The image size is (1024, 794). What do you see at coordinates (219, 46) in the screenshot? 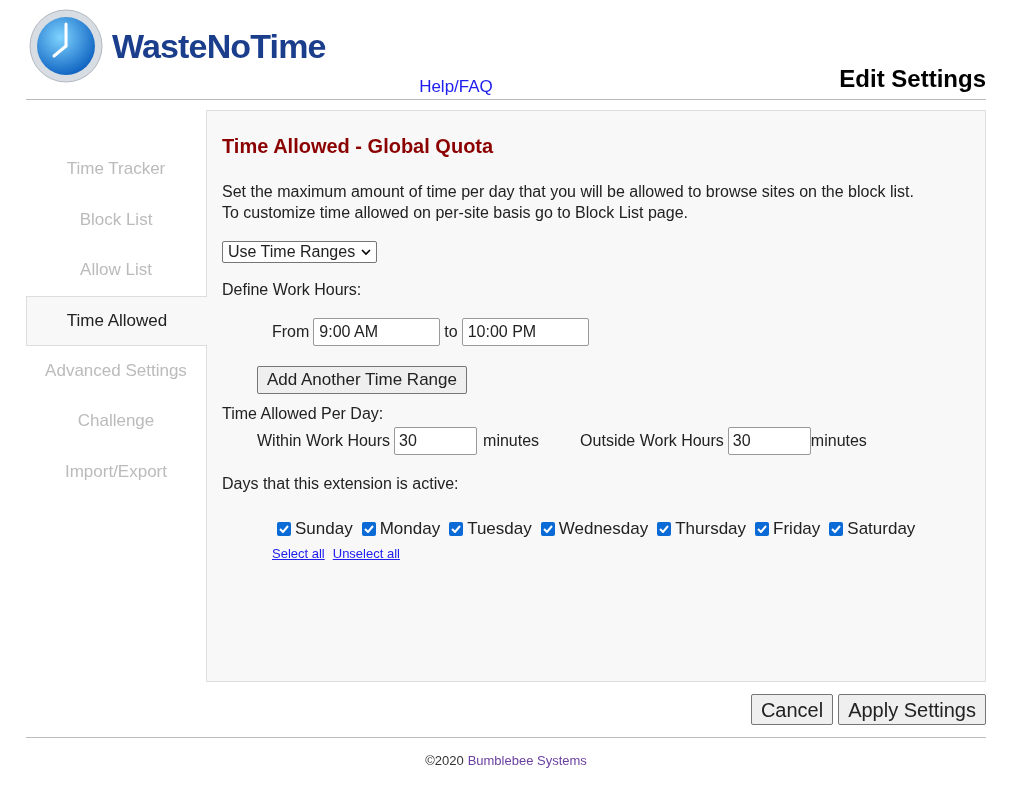
I see `app-name: WasteNoTime` at bounding box center [219, 46].